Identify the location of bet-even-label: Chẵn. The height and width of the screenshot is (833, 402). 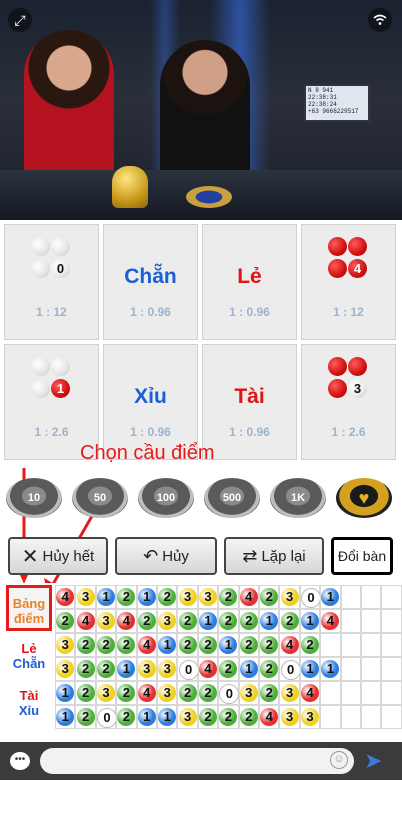
(150, 276).